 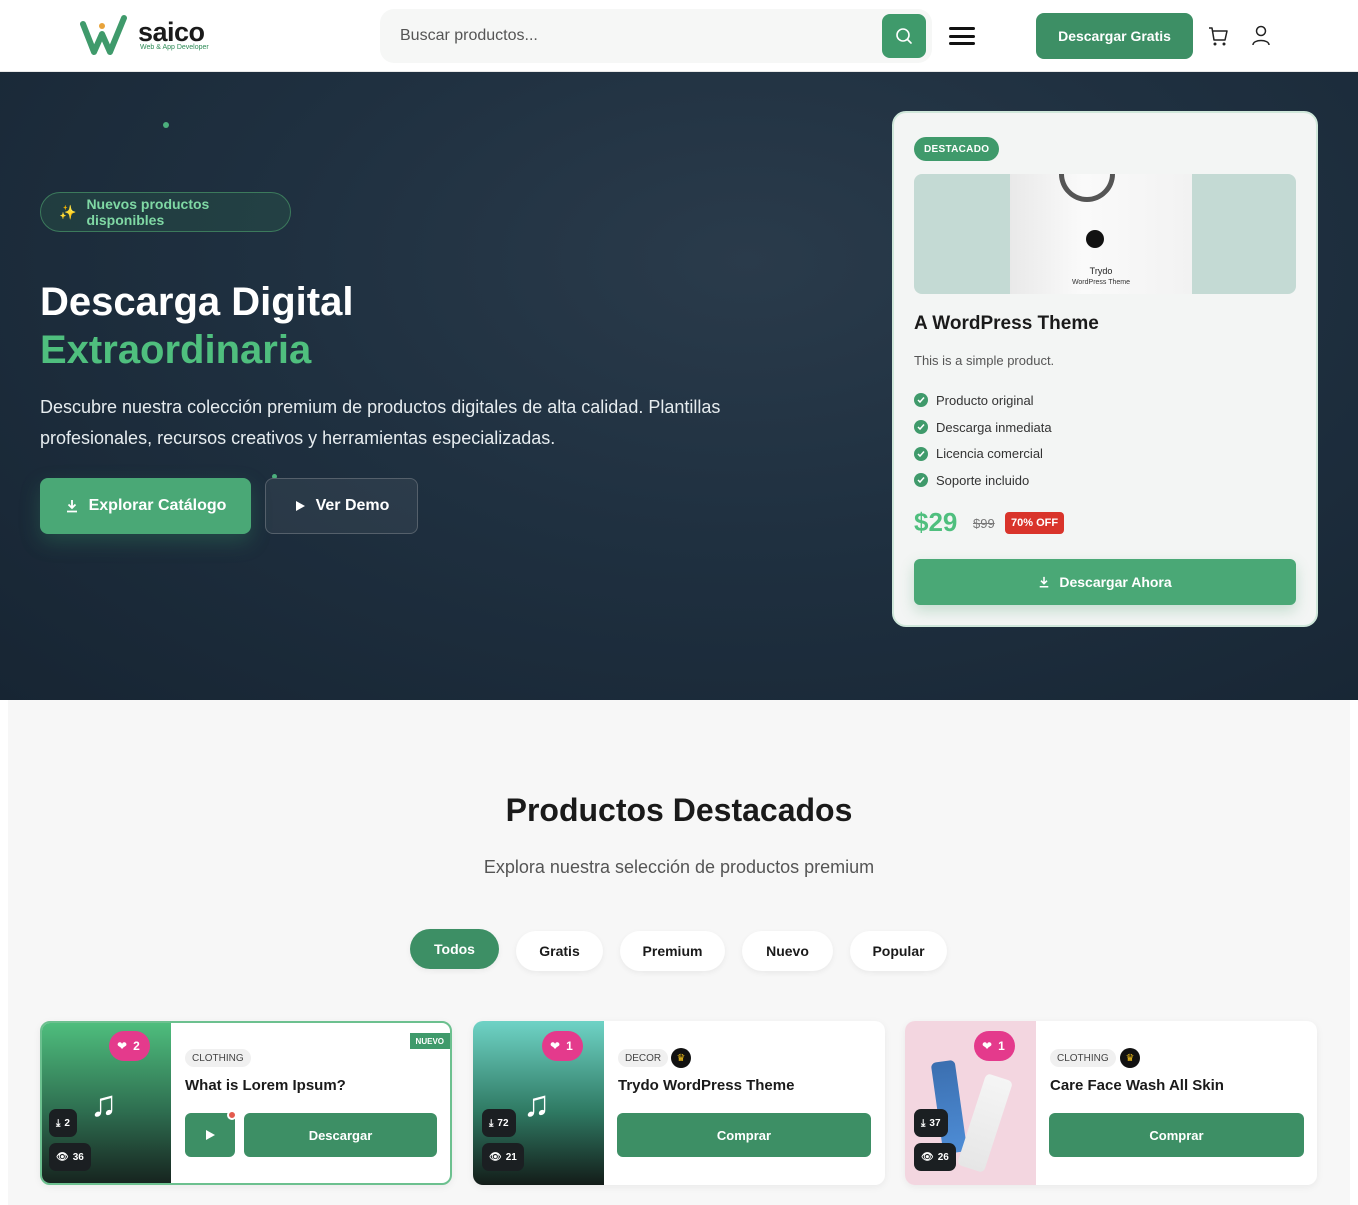 I want to click on search-input, so click(x=640, y=36).